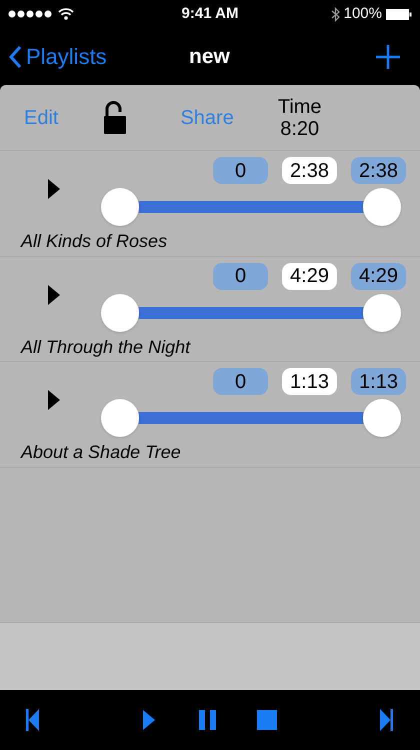 This screenshot has width=420, height=750. What do you see at coordinates (378, 276) in the screenshot?
I see `end-time-pill: 4:29` at bounding box center [378, 276].